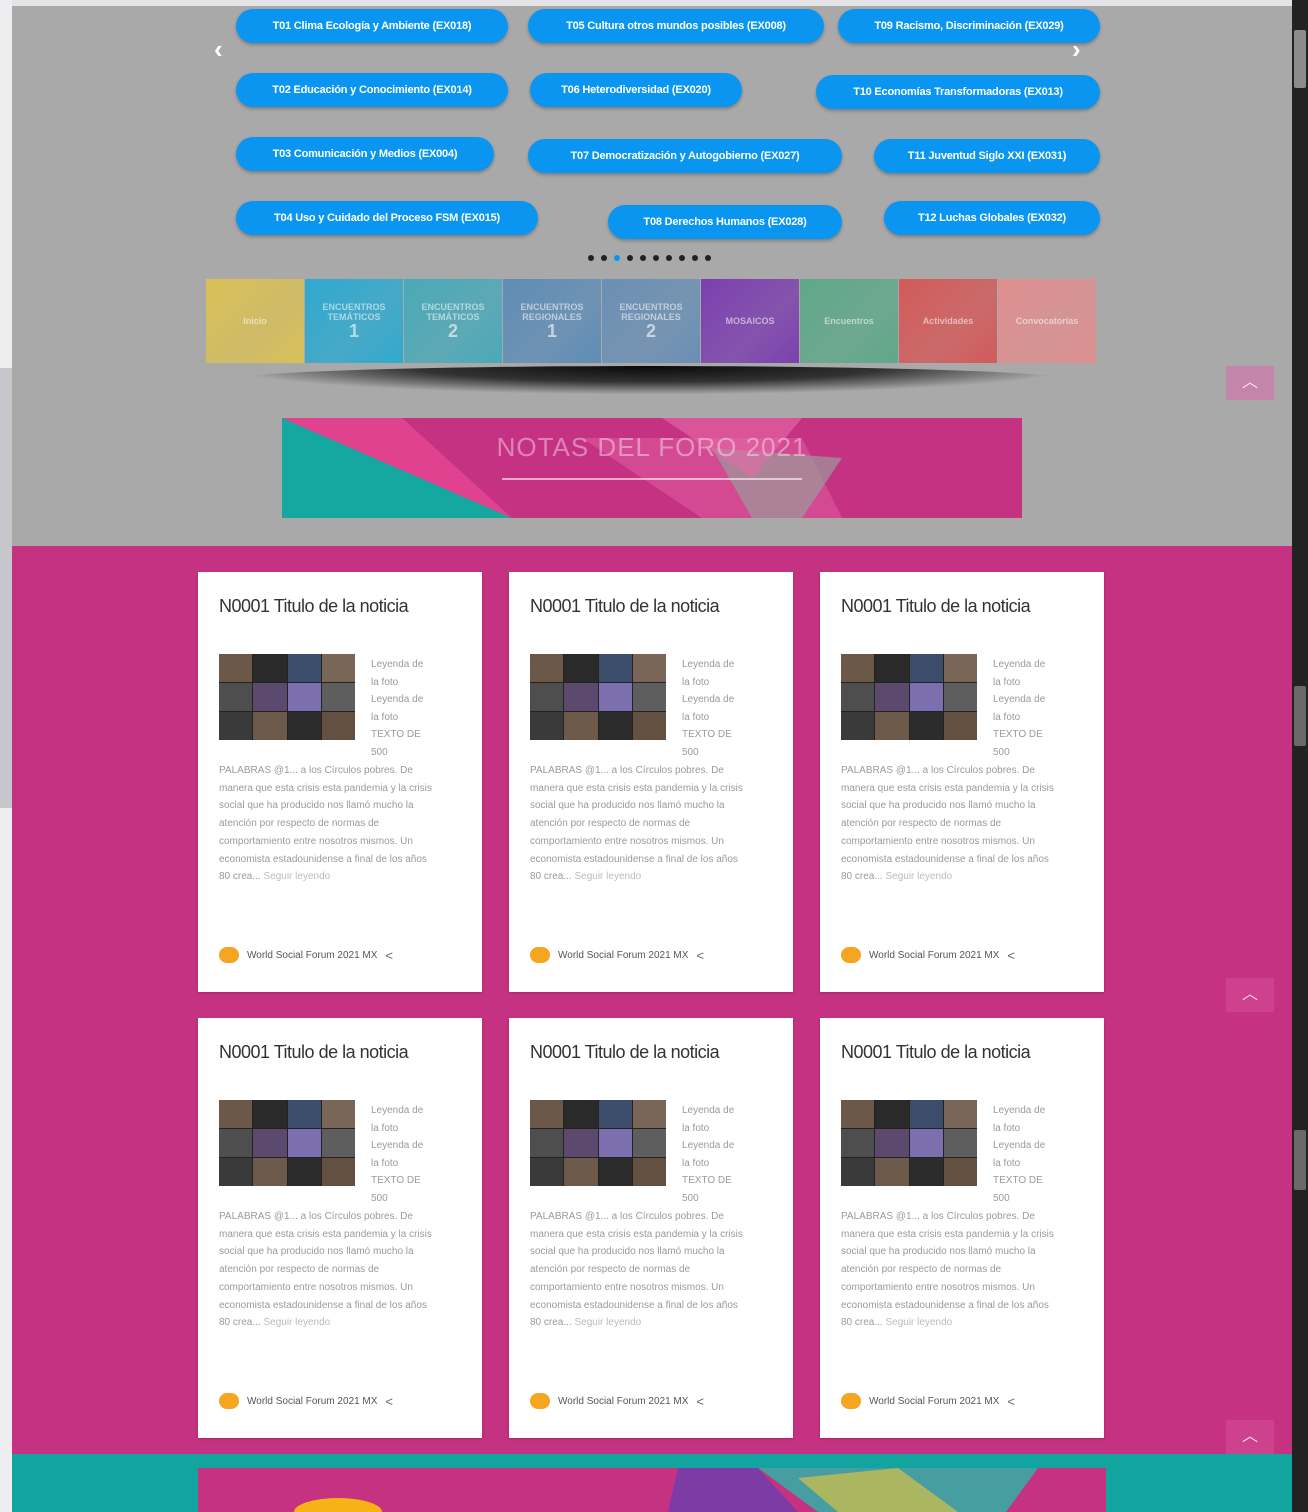 Image resolution: width=1308 pixels, height=1512 pixels. I want to click on section-tile: ENCUENTROS TEMÁTICOS 1, so click(354, 321).